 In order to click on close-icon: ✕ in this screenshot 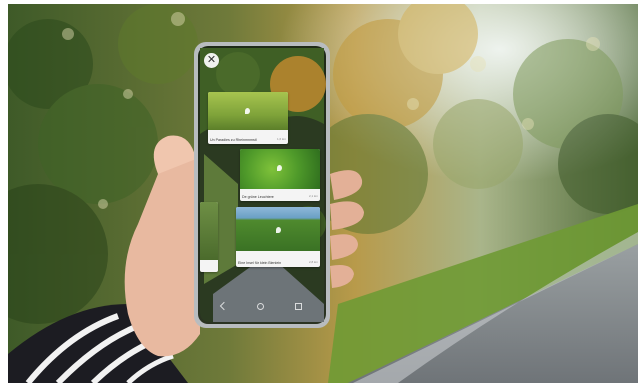, I will do `click(211, 60)`.